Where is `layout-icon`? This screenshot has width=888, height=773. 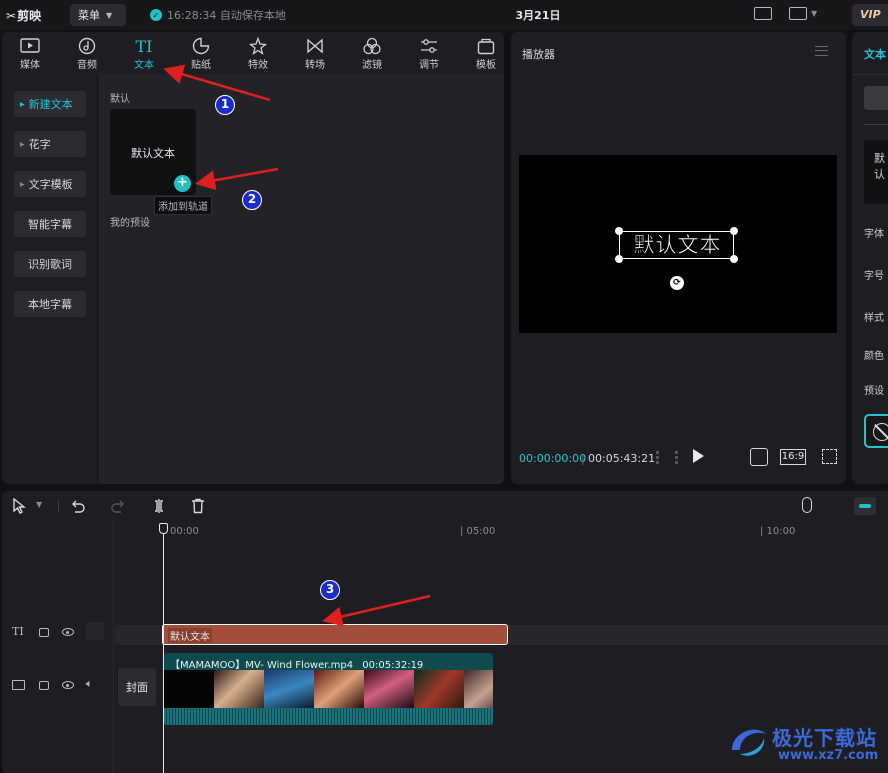 layout-icon is located at coordinates (798, 13).